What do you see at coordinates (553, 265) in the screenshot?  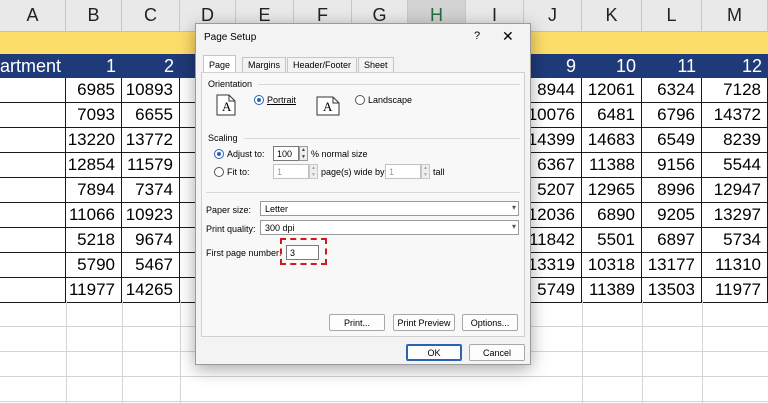 I see `table-cell: 13319` at bounding box center [553, 265].